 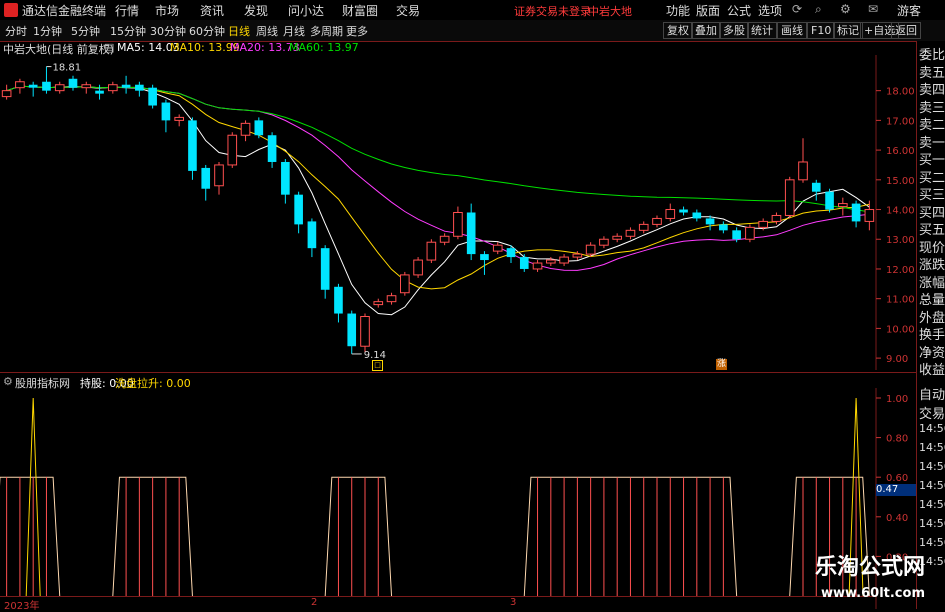 I want to click on menu-layout: 版面, so click(x=708, y=10).